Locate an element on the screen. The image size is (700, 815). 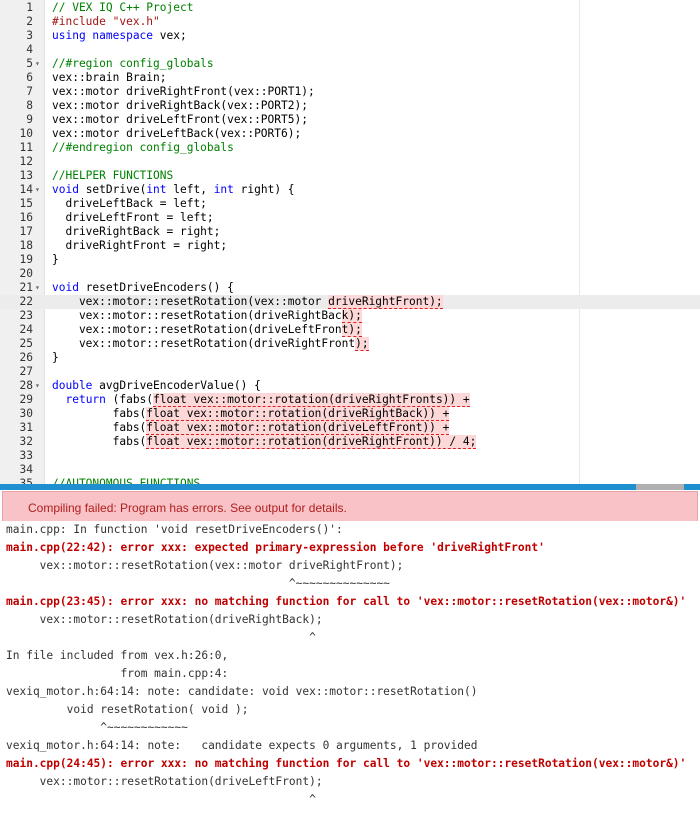
code-line: 6 vex::brain Brain; is located at coordinates (350, 78).